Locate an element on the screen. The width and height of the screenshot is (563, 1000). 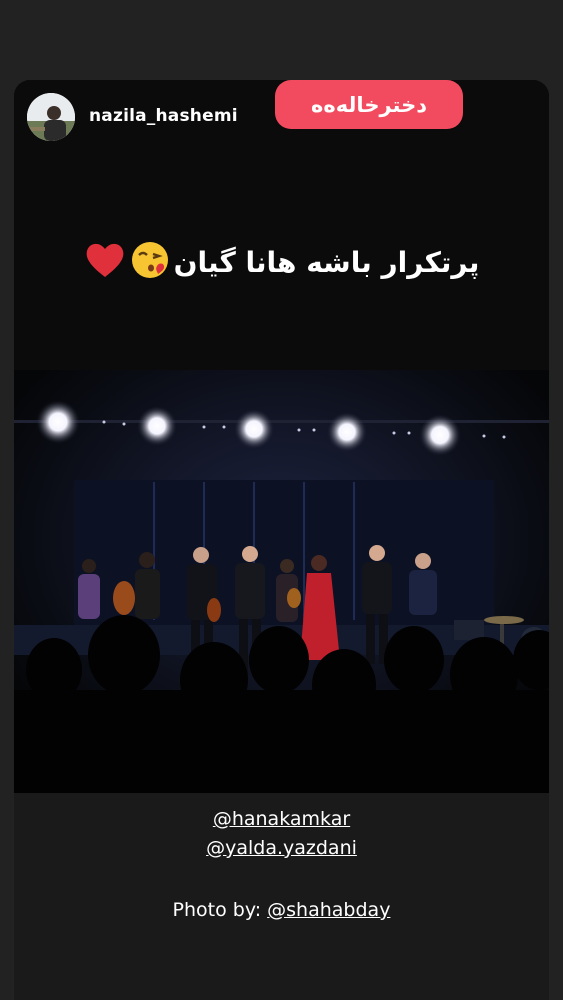
caption-text: پرتکرار باشه هانا گیان is located at coordinates (326, 262).